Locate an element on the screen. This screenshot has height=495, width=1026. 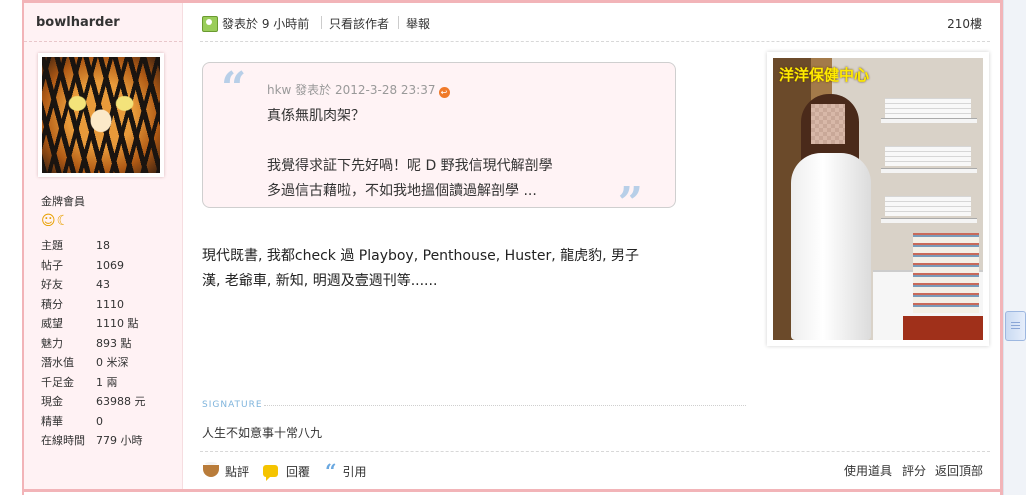
only-author-link: 只看該作者 is located at coordinates (359, 23).